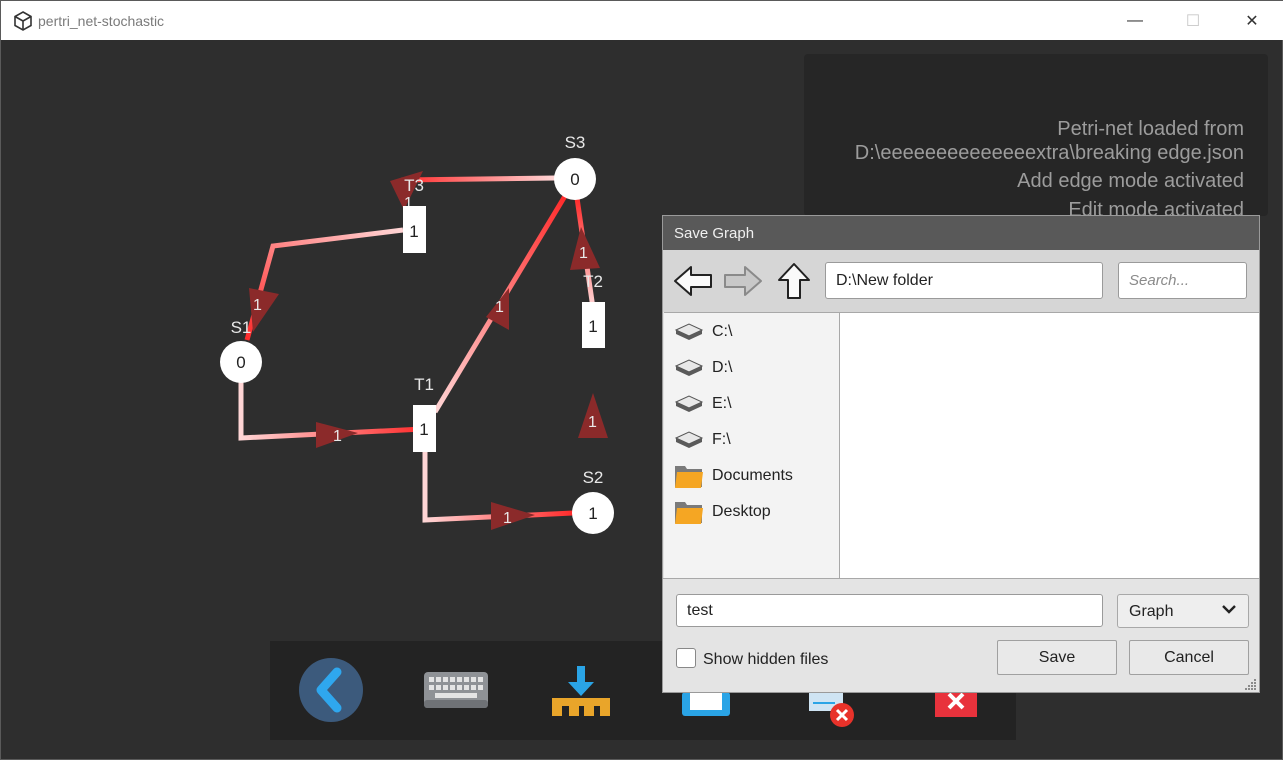 Image resolution: width=1283 pixels, height=760 pixels. Describe the element at coordinates (581, 690) in the screenshot. I see `import-icon` at that location.